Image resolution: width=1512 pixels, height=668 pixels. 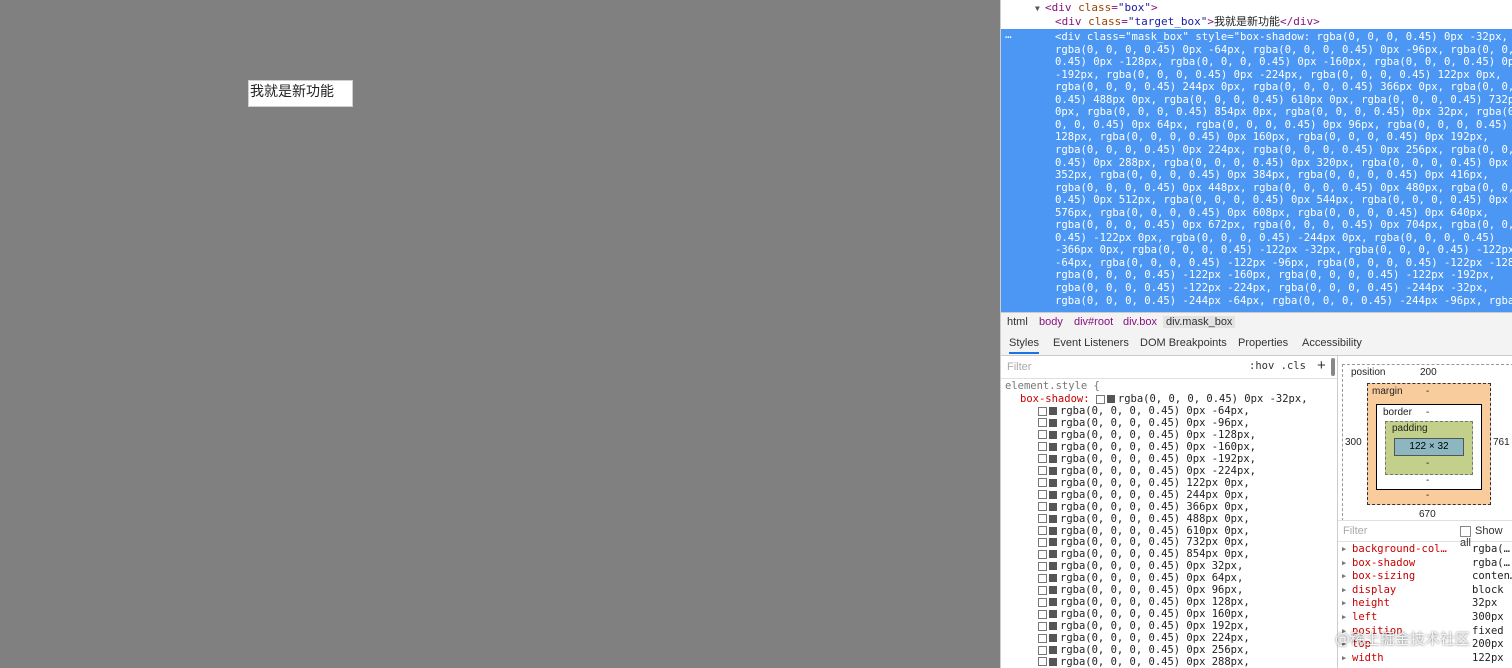 What do you see at coordinates (1427, 590) in the screenshot?
I see `computed-property-row: ▶ display block` at bounding box center [1427, 590].